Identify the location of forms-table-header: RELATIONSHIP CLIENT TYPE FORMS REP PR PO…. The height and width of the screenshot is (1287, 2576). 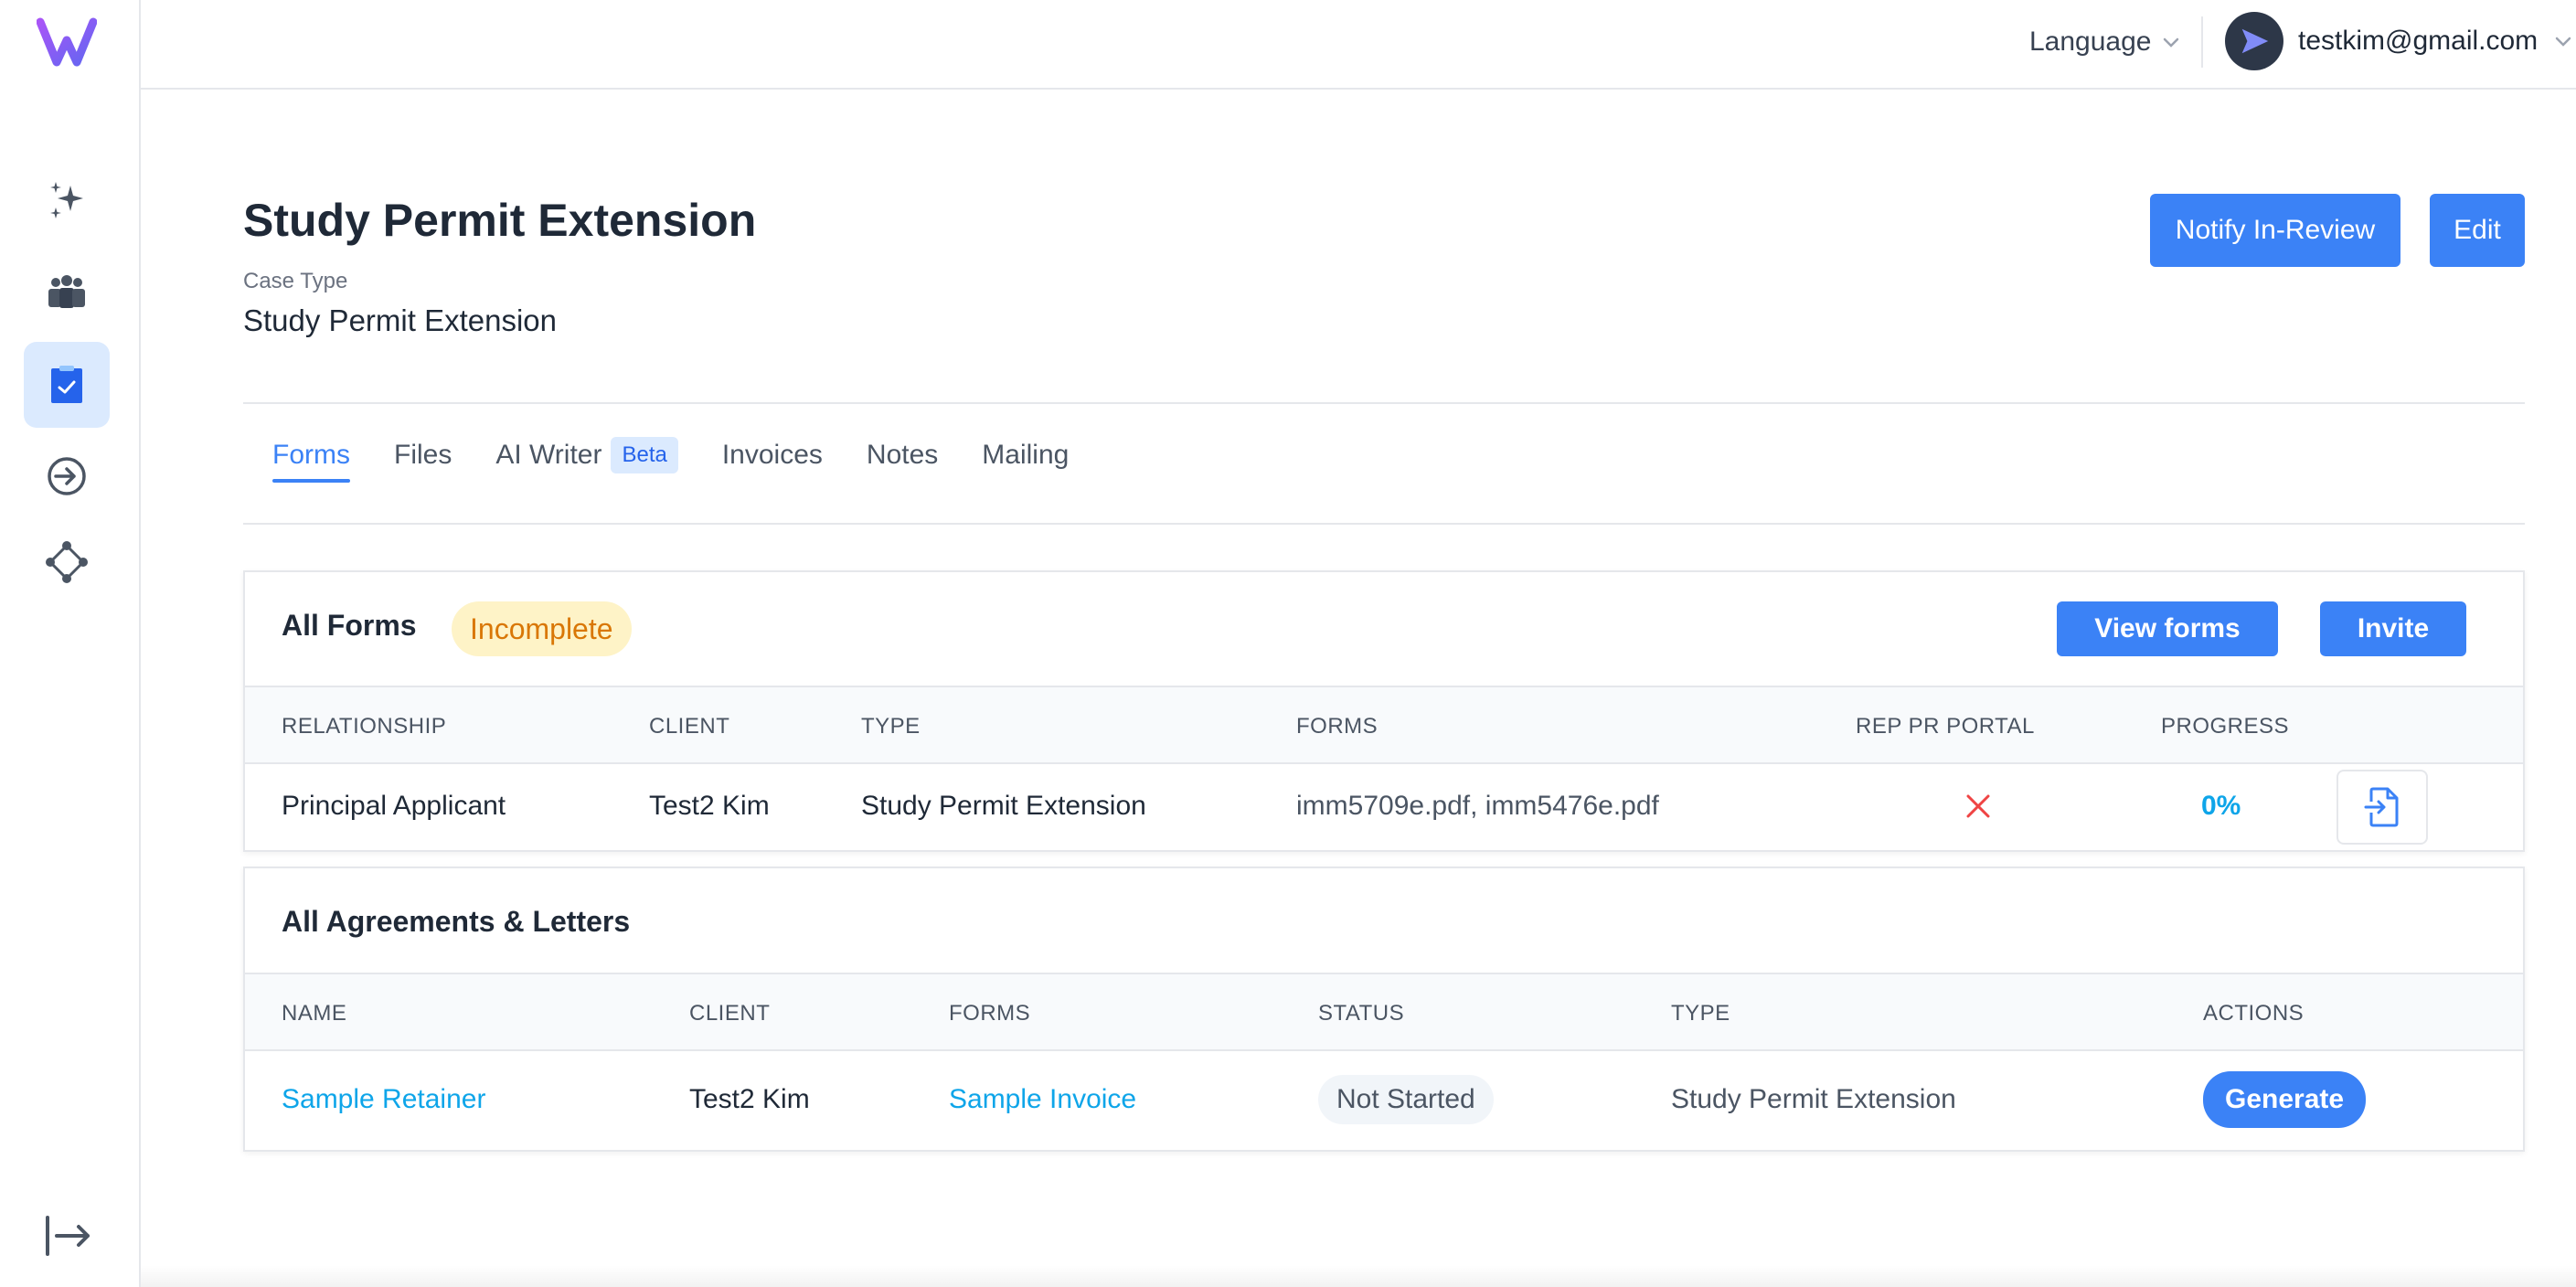
(1384, 725).